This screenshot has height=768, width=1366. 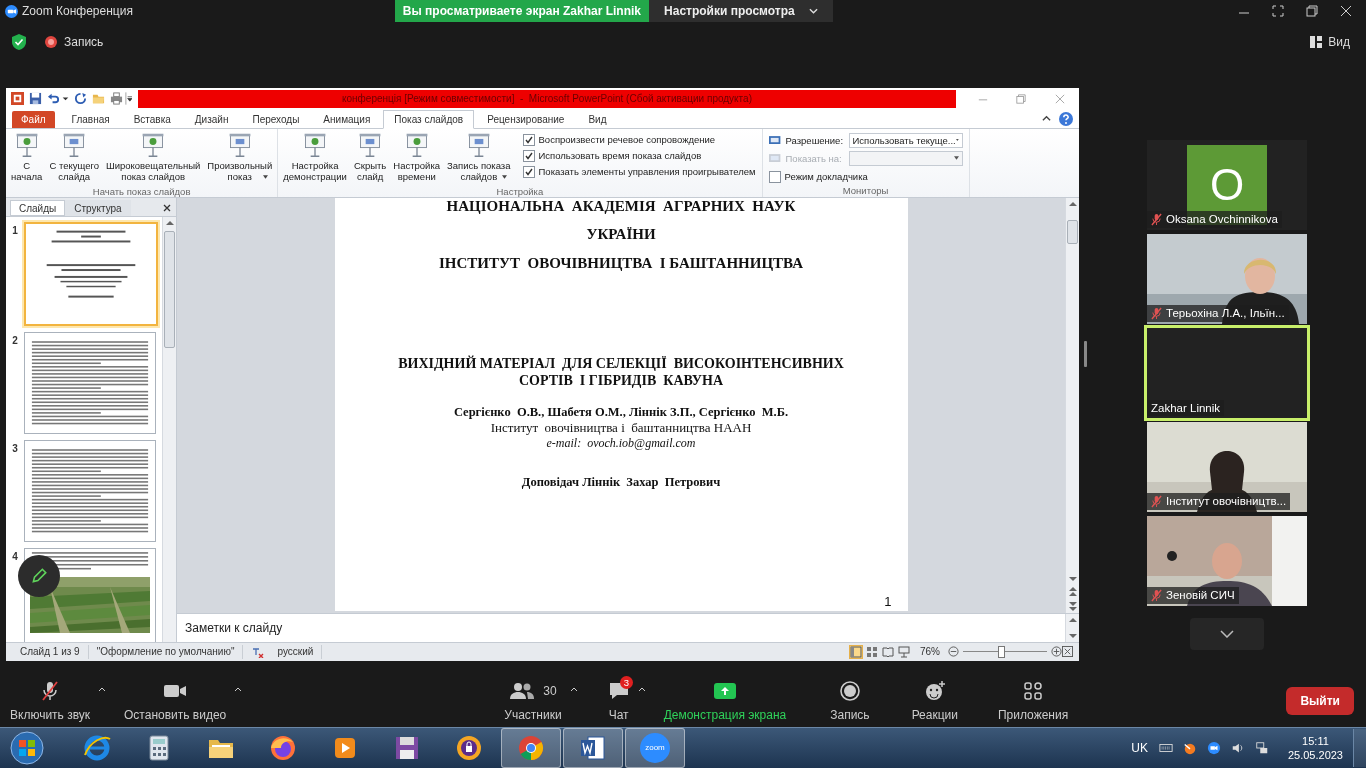 What do you see at coordinates (1156, 219) in the screenshot?
I see `muted-mic-icon` at bounding box center [1156, 219].